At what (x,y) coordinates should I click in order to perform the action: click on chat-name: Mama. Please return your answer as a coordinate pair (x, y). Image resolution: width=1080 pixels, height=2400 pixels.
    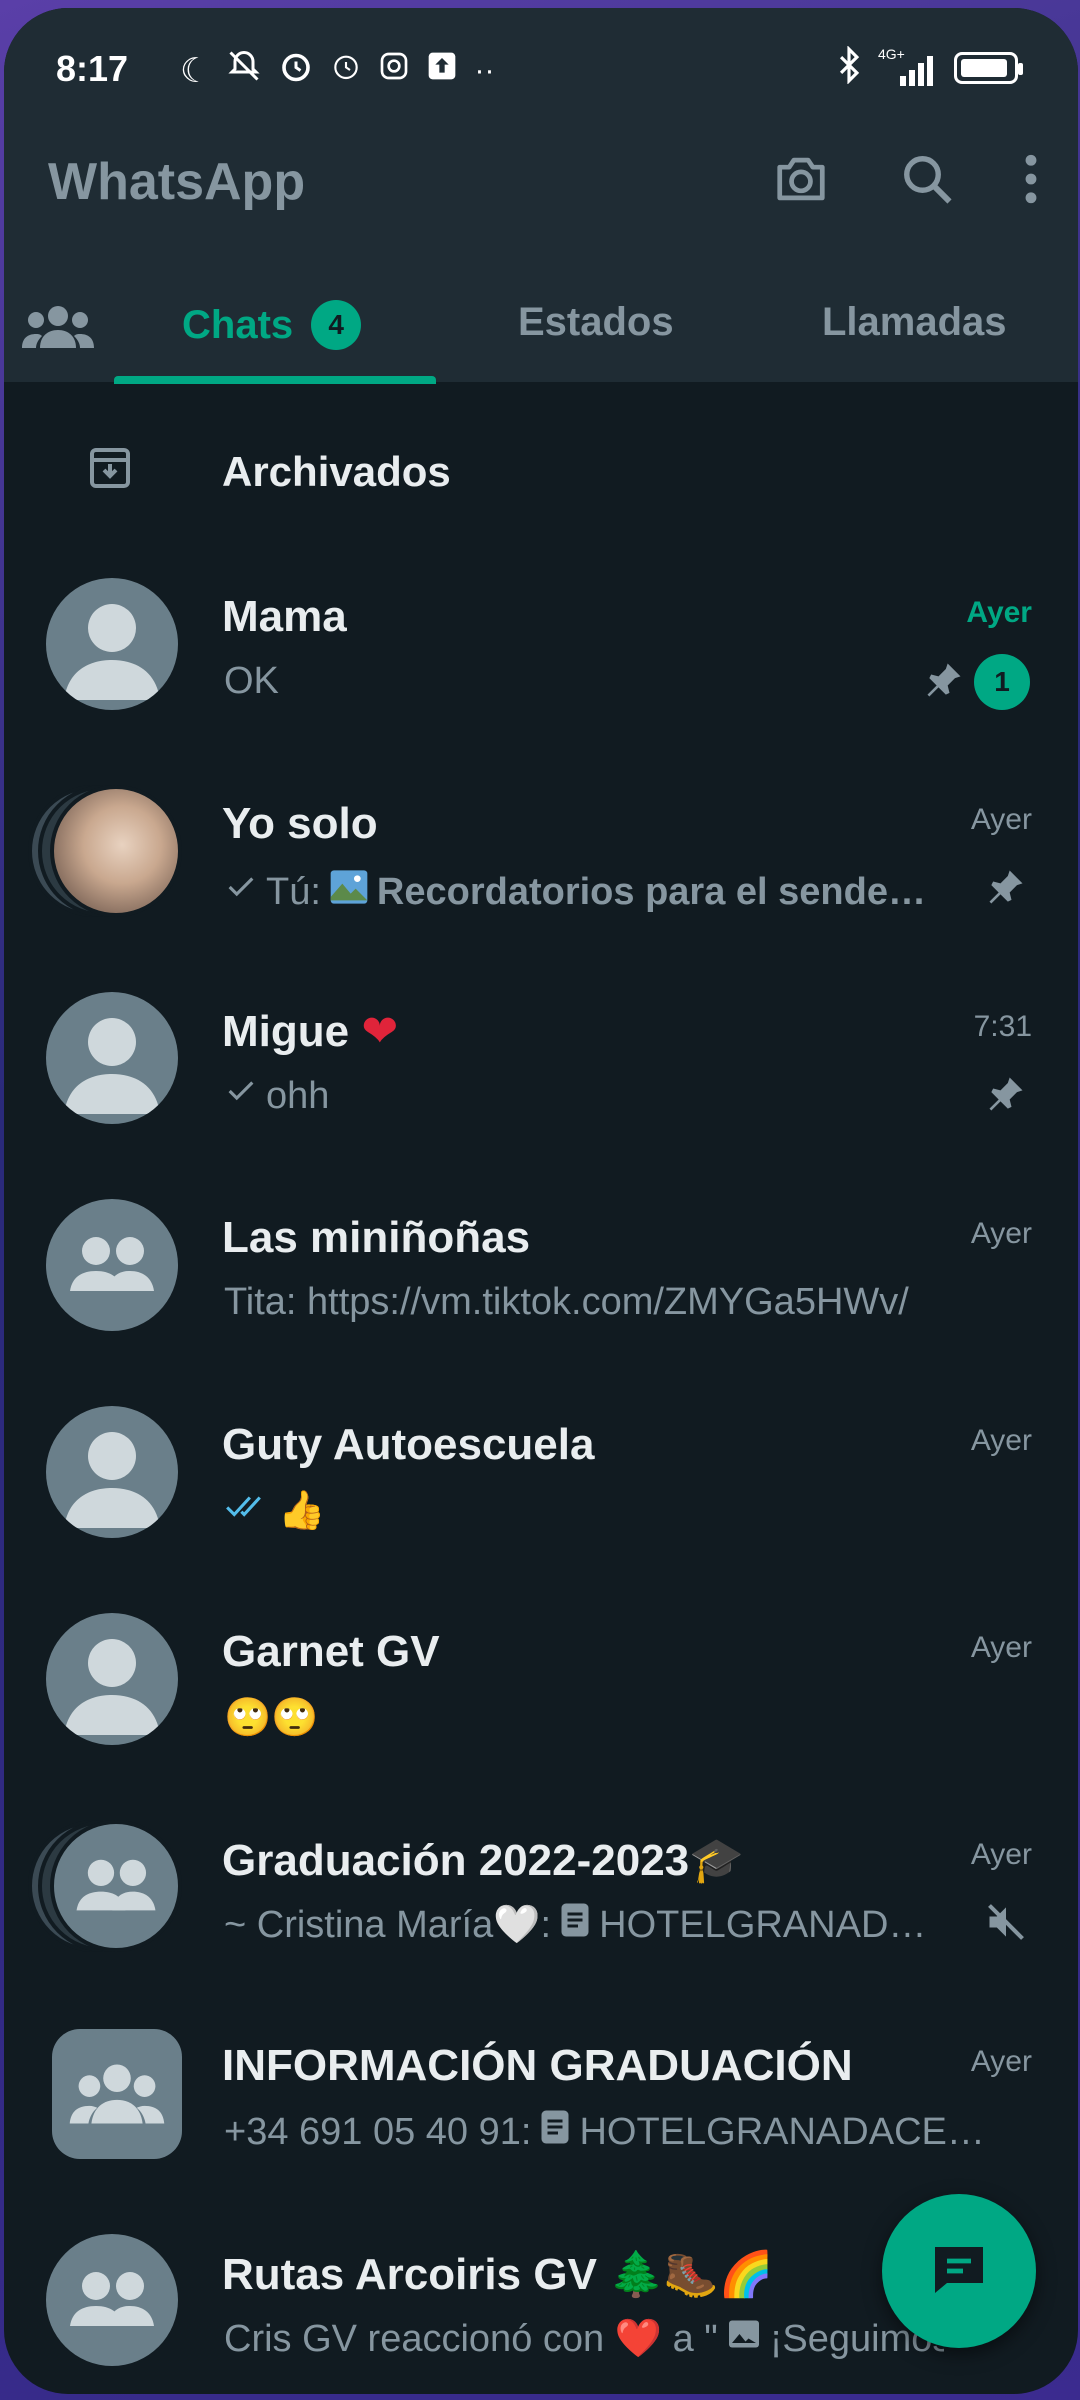
    Looking at the image, I should click on (284, 616).